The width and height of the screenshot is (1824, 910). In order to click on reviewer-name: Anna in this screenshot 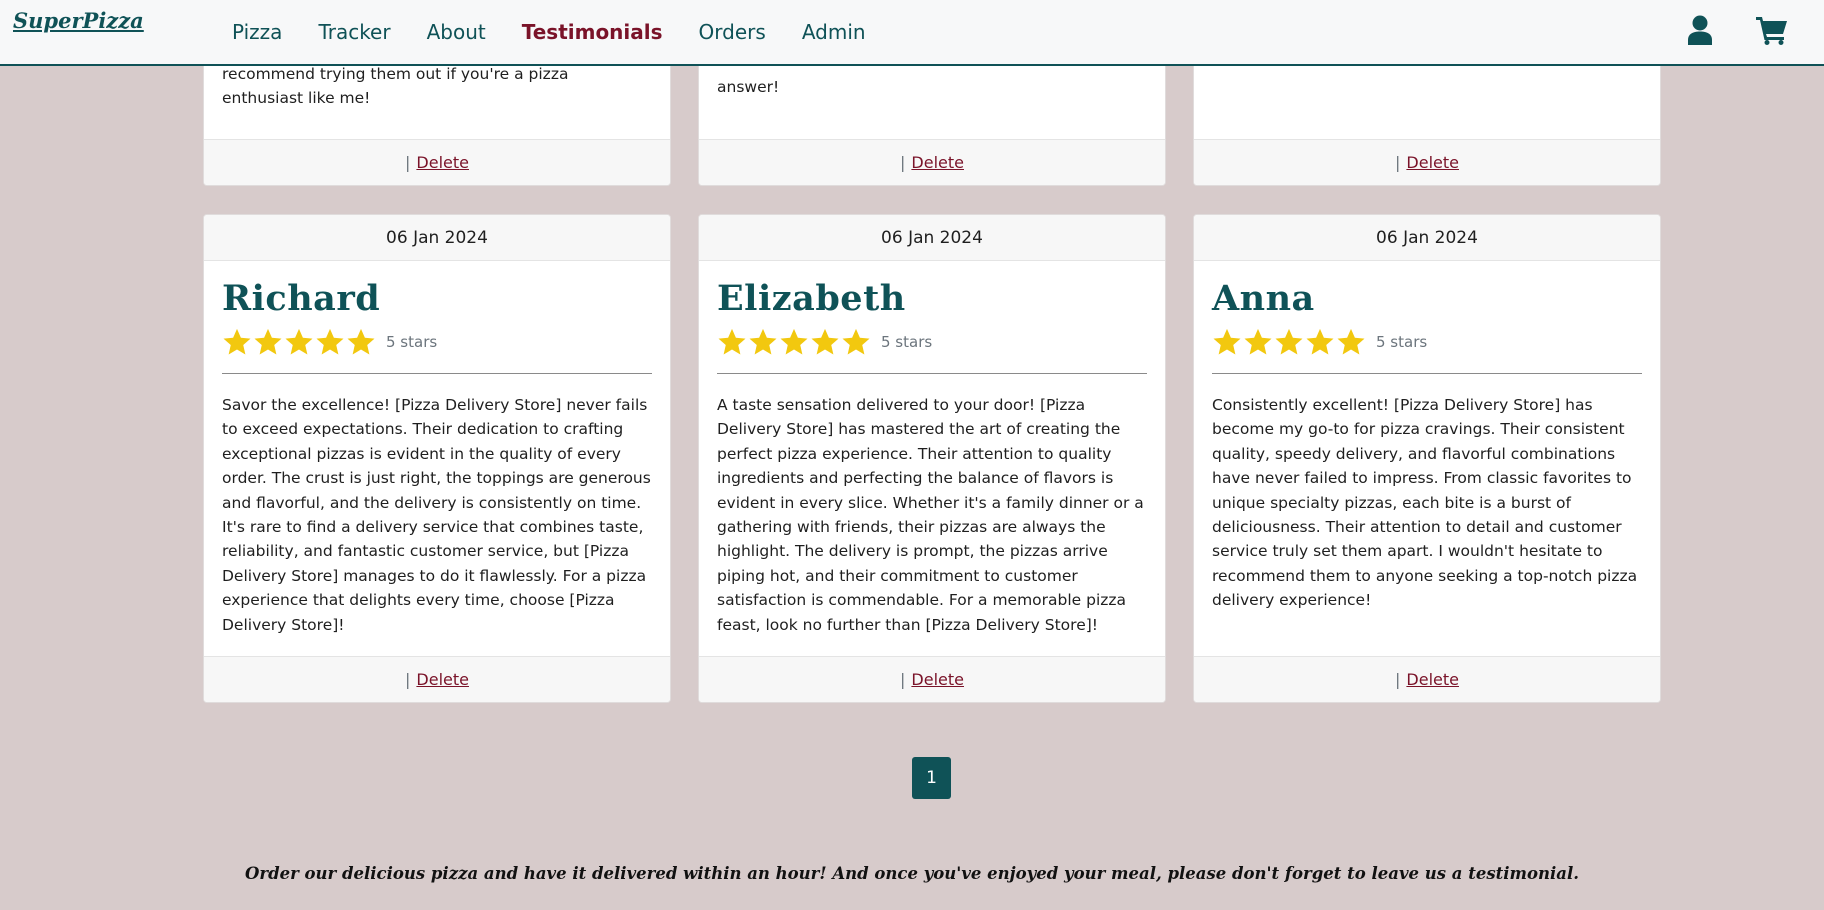, I will do `click(1263, 298)`.